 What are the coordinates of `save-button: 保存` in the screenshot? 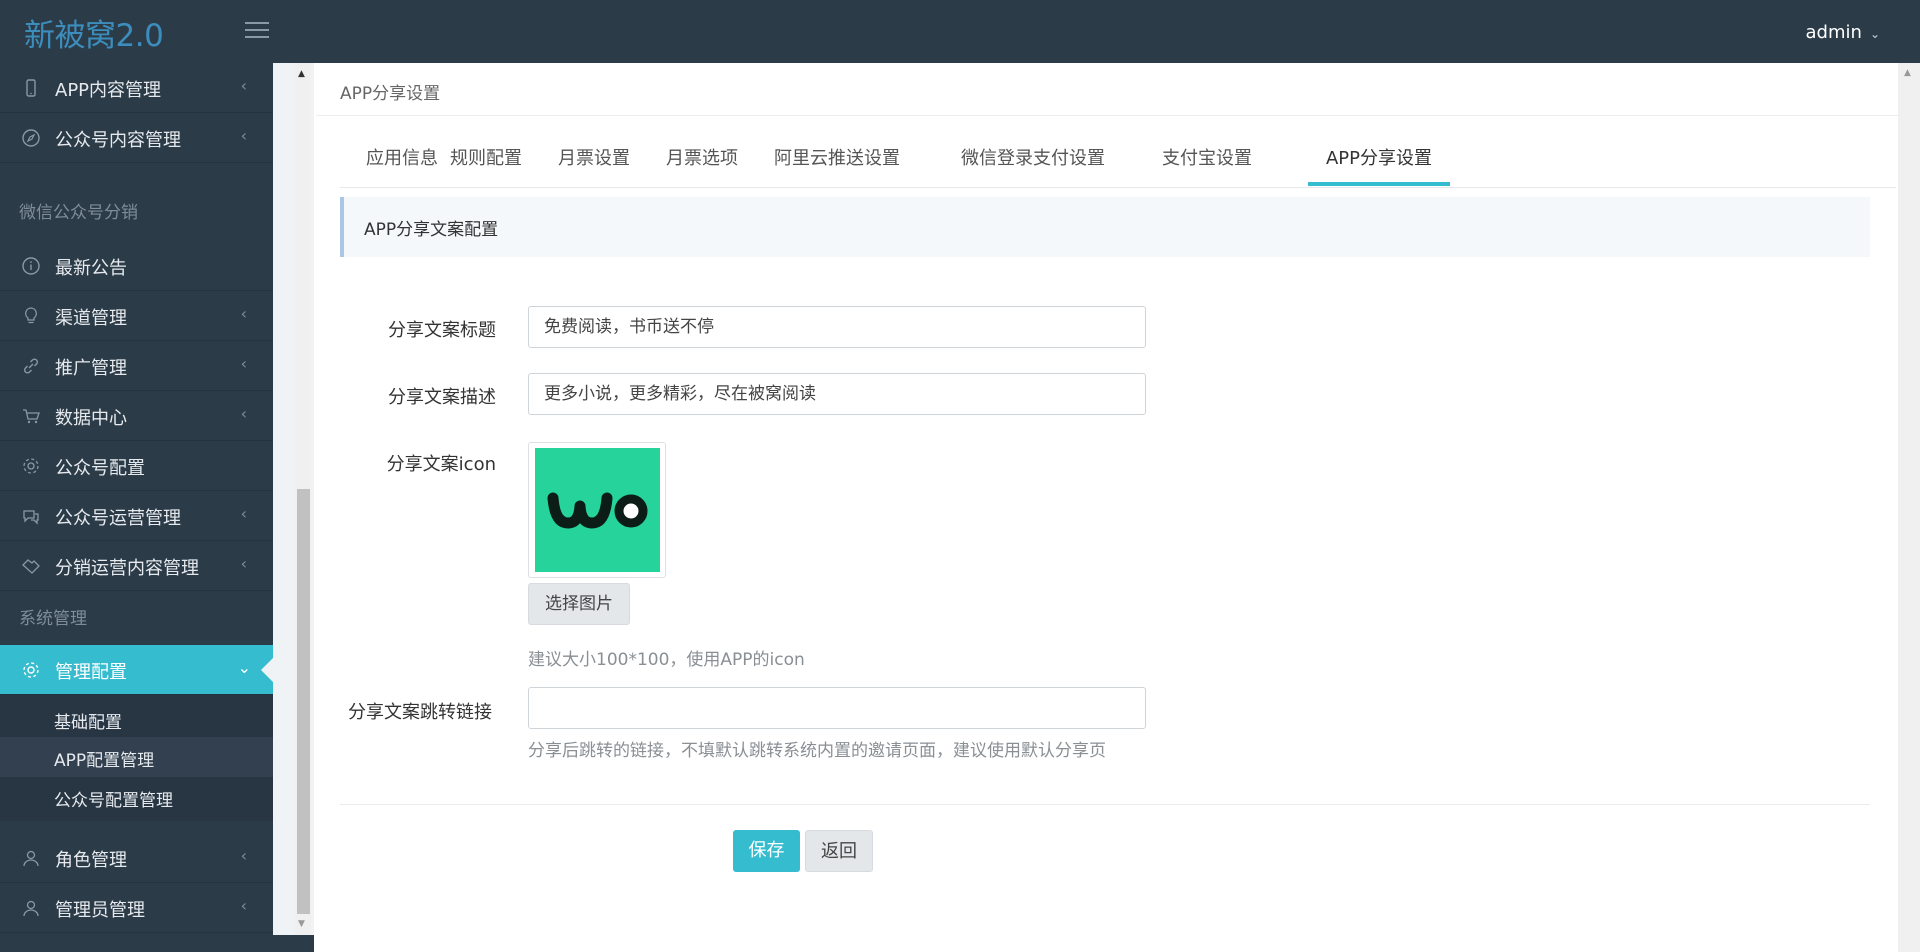 It's located at (766, 851).